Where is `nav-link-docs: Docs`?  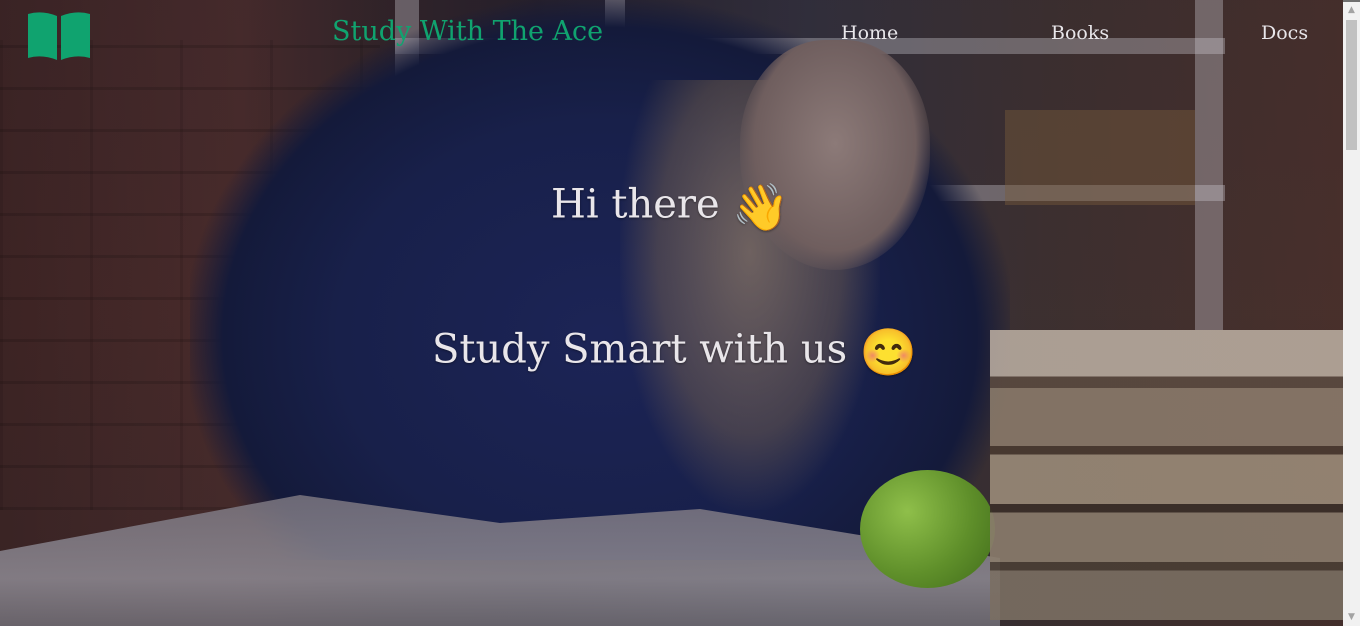
nav-link-docs: Docs is located at coordinates (1284, 33).